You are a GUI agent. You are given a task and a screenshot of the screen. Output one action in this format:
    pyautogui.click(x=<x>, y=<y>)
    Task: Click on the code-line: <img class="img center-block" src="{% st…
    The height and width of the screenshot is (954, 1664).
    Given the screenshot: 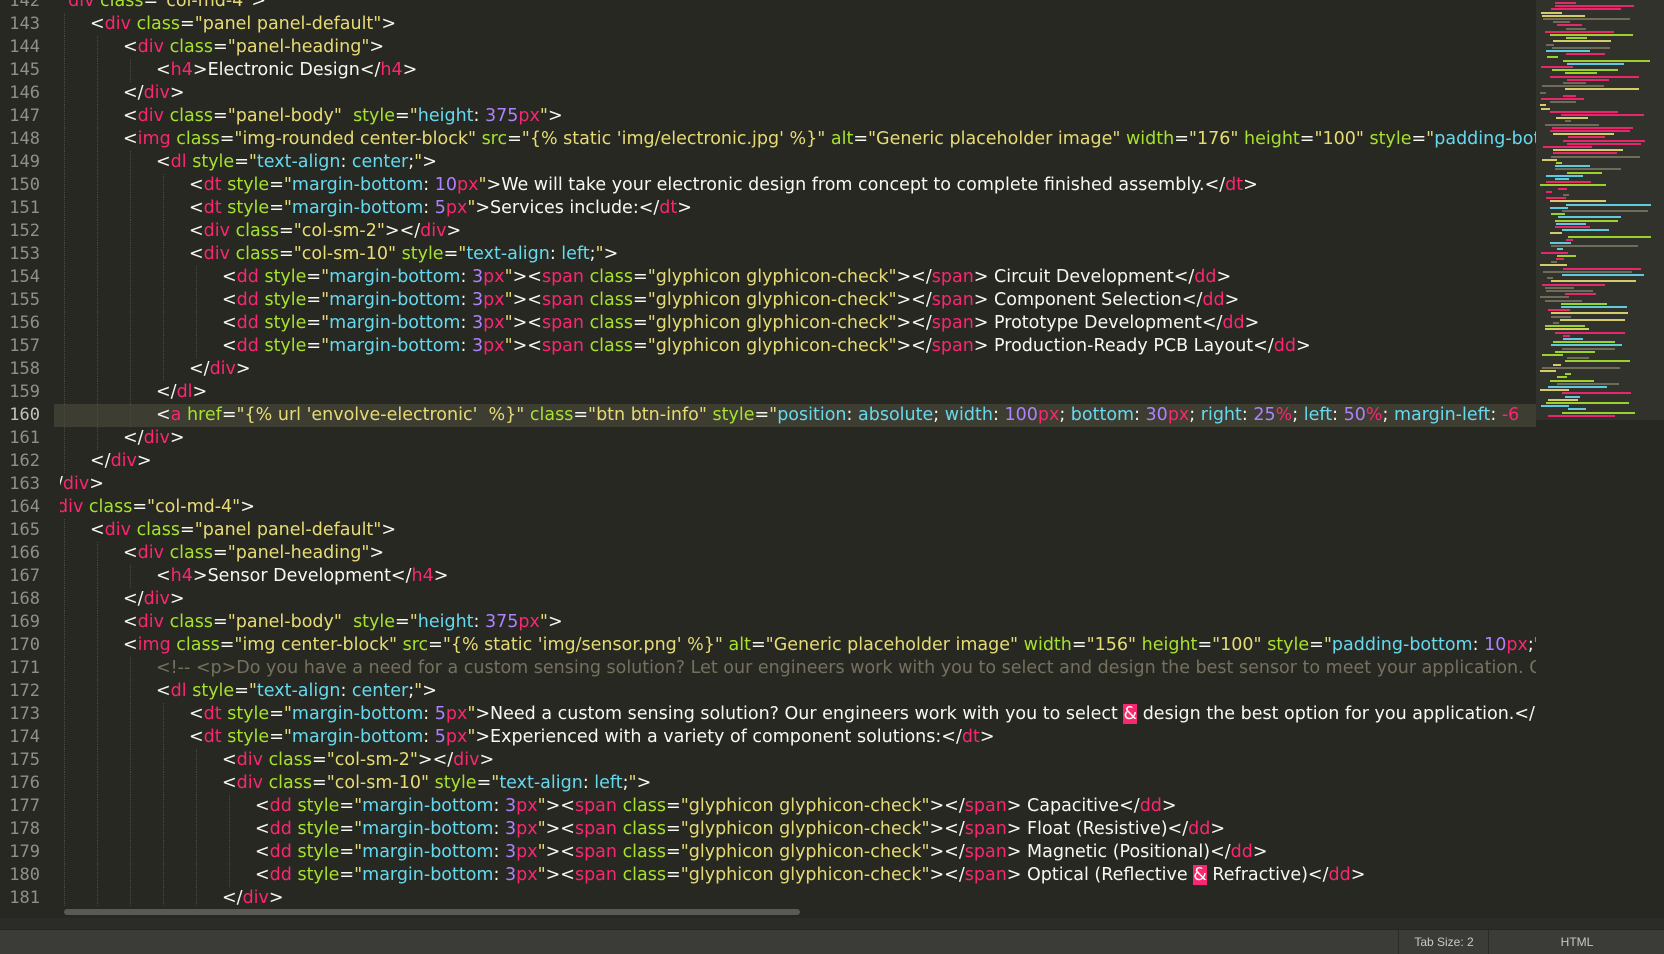 What is the action you would take?
    pyautogui.click(x=829, y=645)
    